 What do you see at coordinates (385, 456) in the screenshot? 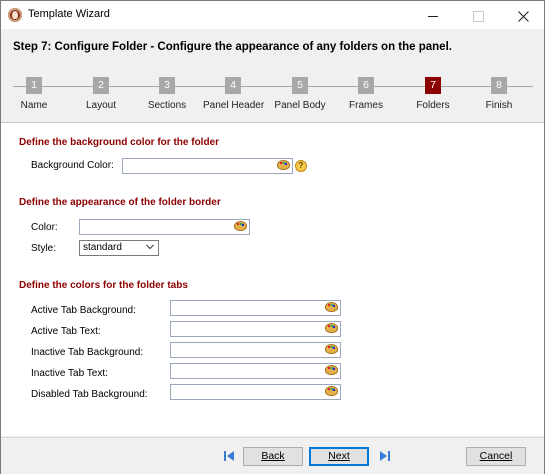
I see `last-page-icon` at bounding box center [385, 456].